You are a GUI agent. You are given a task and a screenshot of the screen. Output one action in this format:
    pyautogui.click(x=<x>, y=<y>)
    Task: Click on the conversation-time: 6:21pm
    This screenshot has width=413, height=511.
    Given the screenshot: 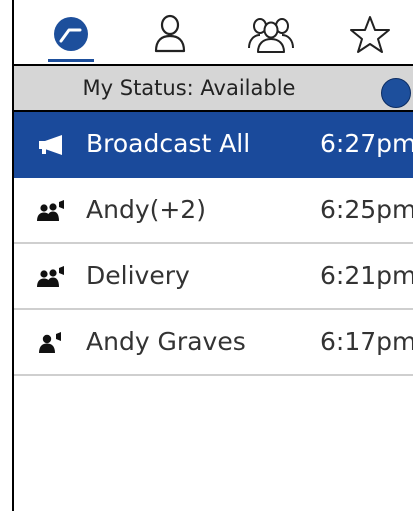 What is the action you would take?
    pyautogui.click(x=366, y=275)
    